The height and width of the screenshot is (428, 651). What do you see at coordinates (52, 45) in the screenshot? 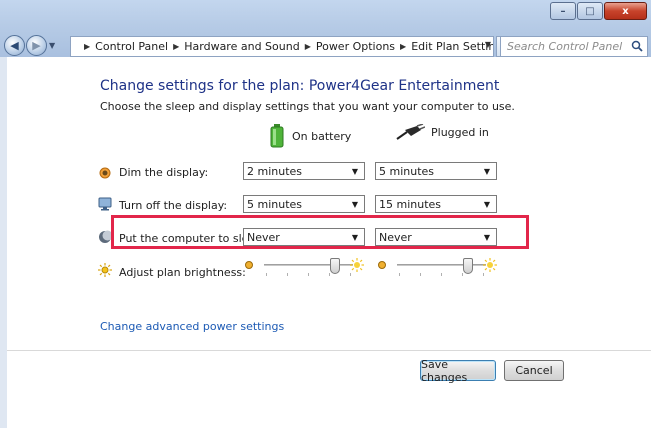
I see `recent-pages-dropdown-icon: ▼` at bounding box center [52, 45].